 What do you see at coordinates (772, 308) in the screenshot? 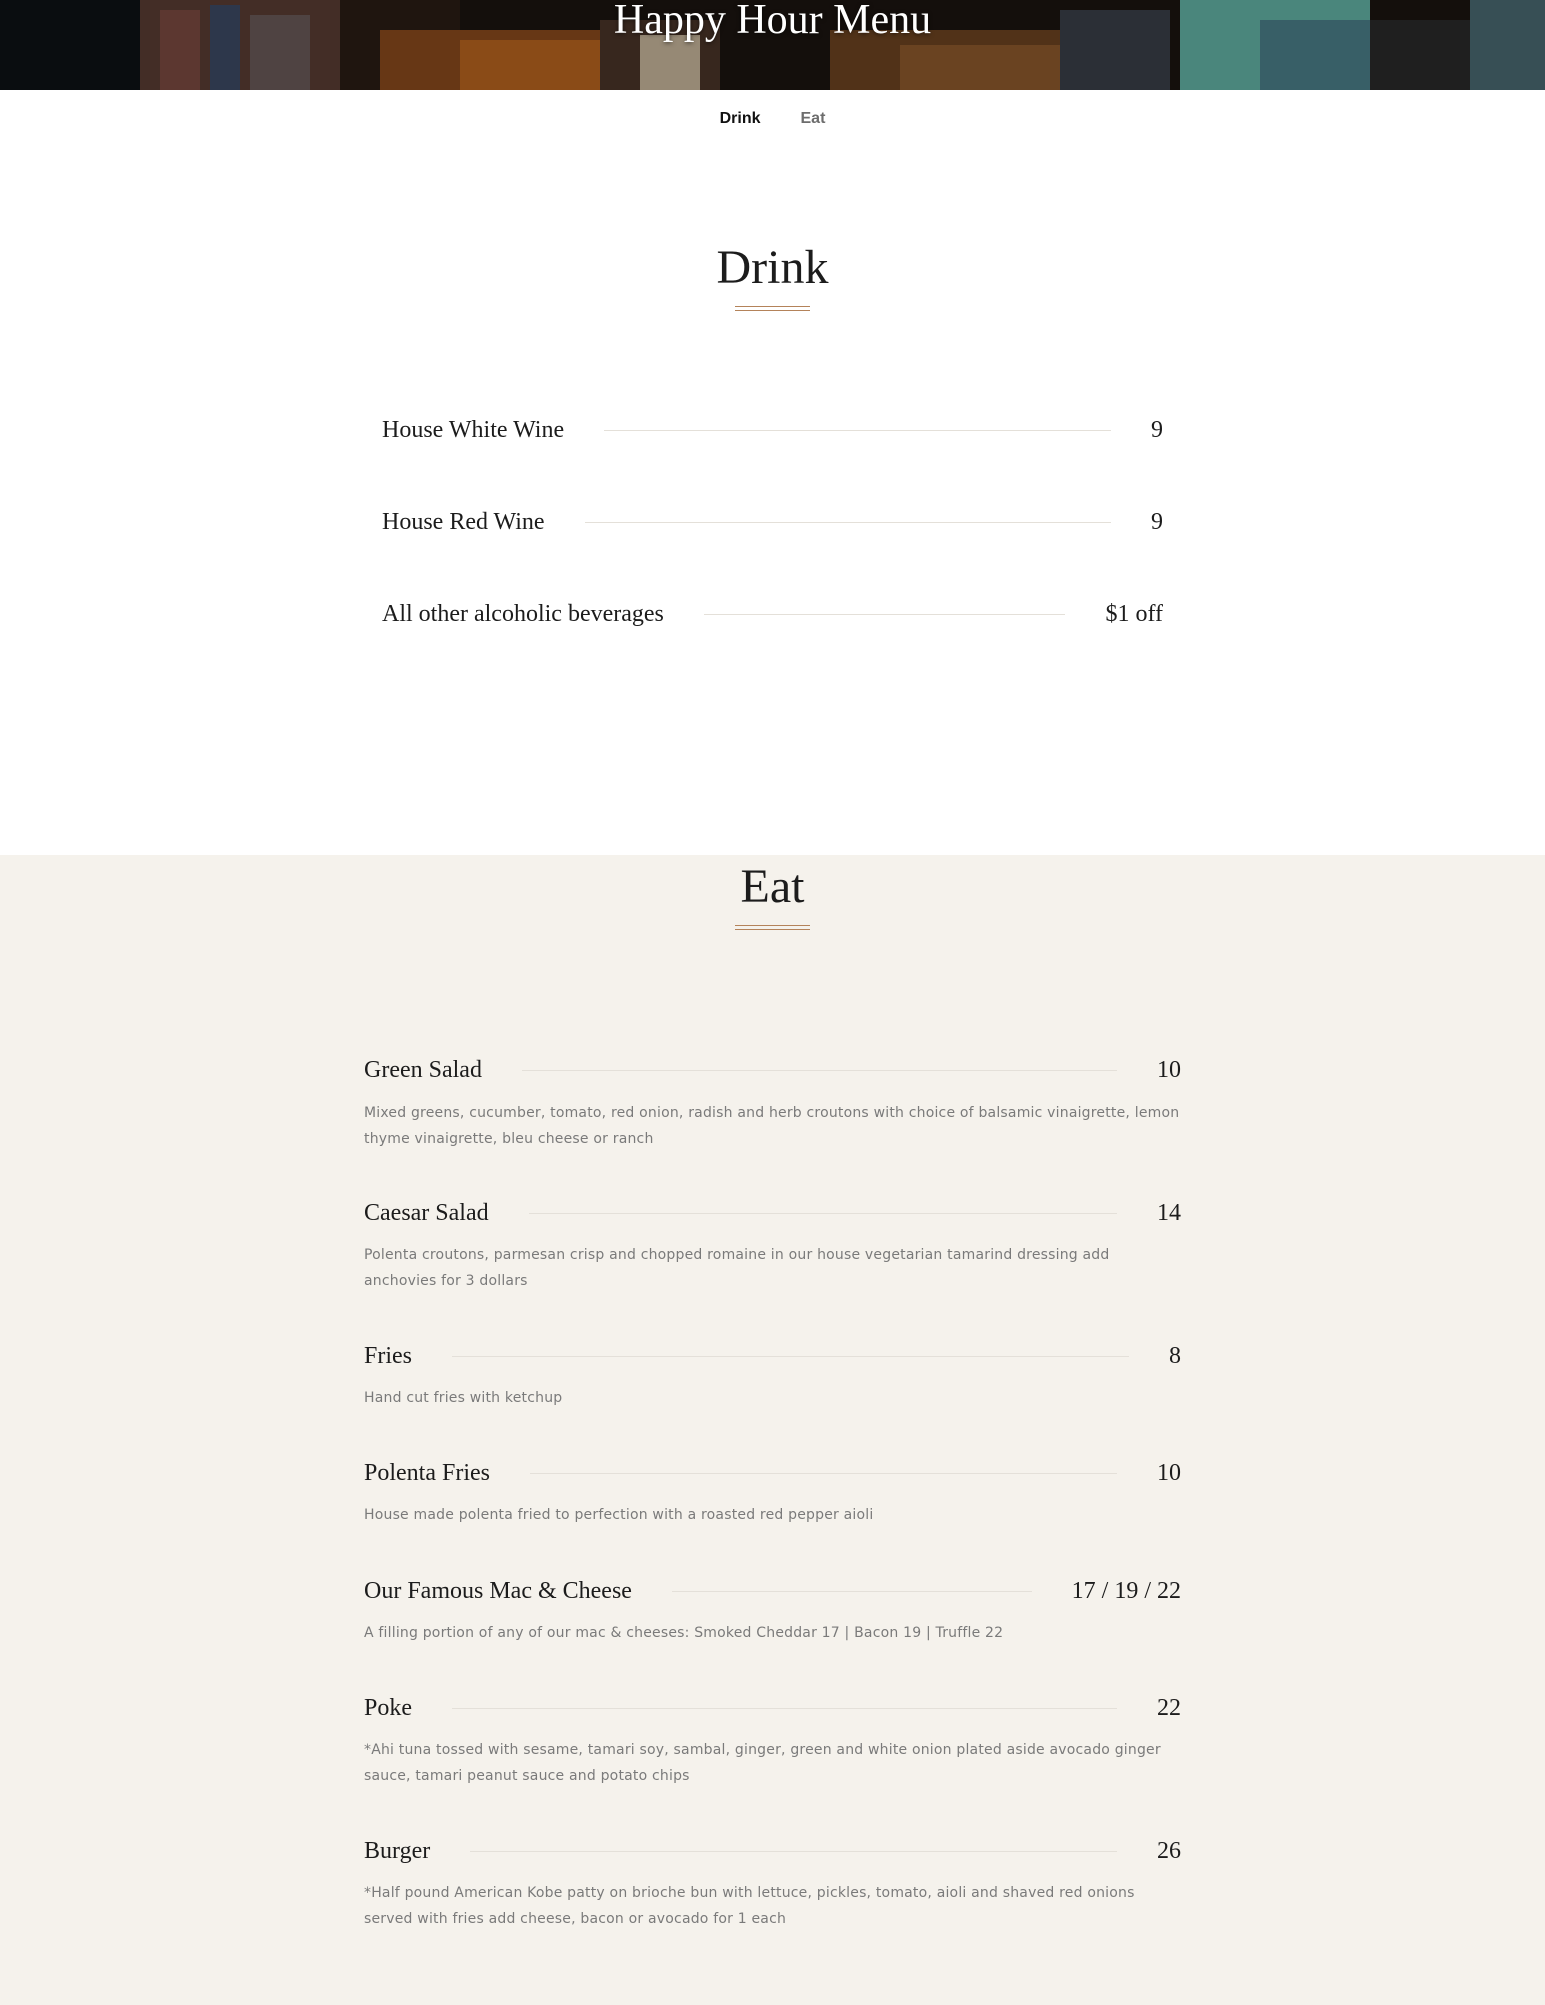
I see `drink-title-rule` at bounding box center [772, 308].